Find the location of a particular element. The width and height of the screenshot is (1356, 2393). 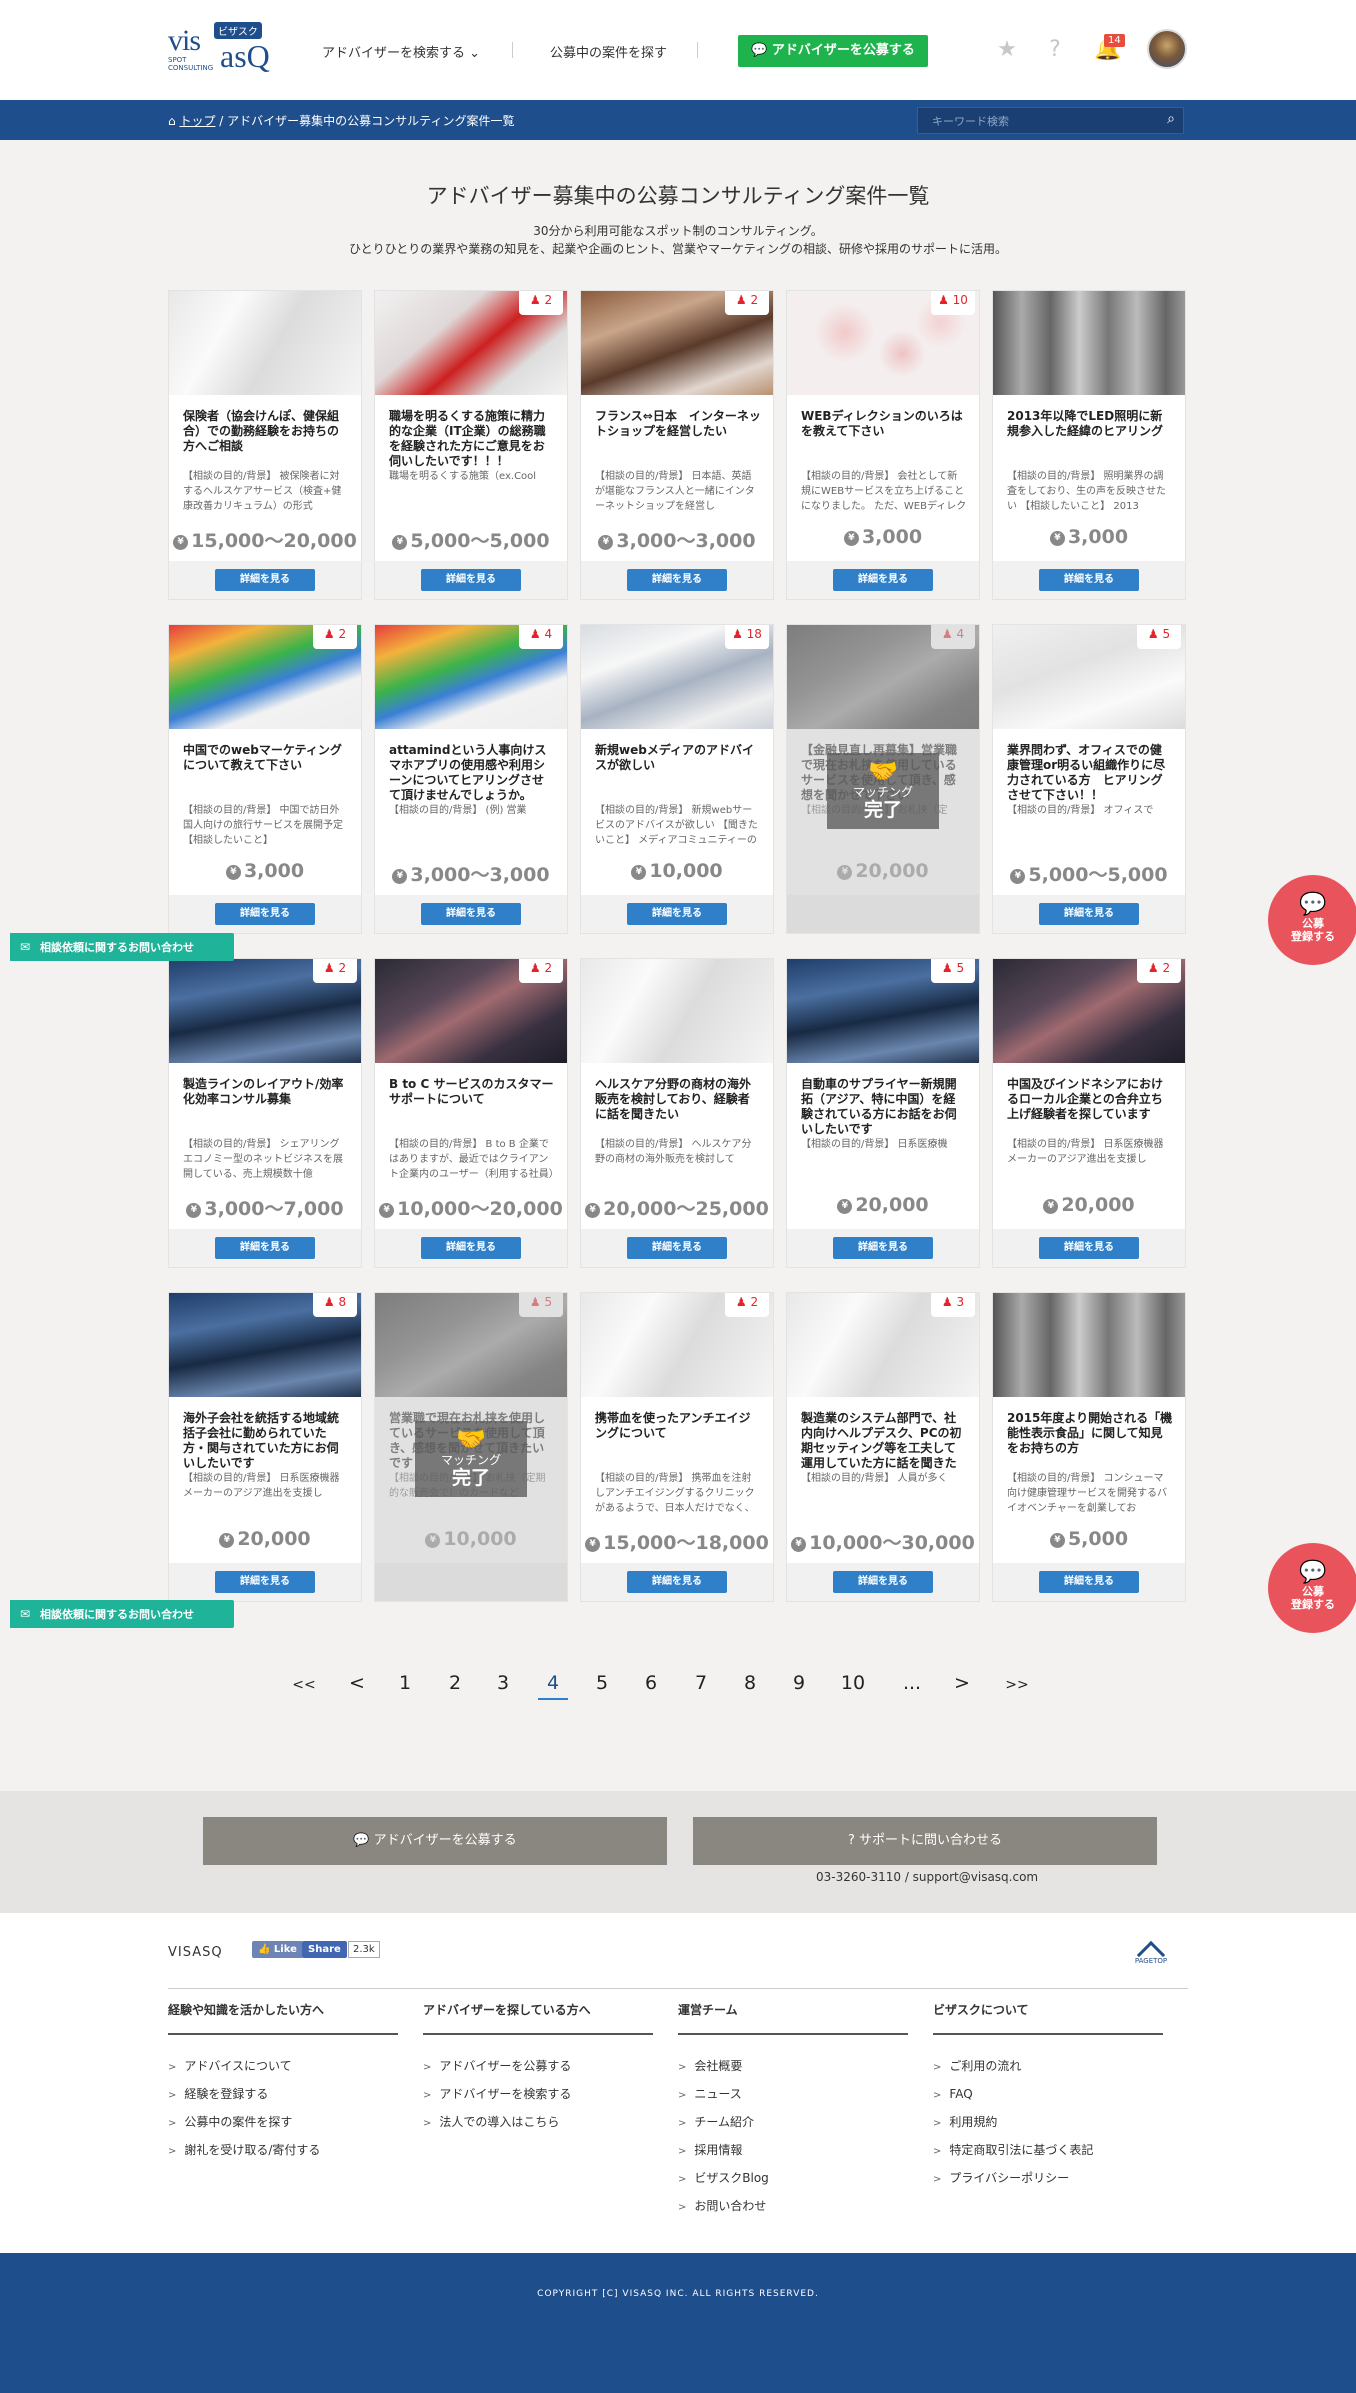

pagination-link: 3 is located at coordinates (503, 1683).